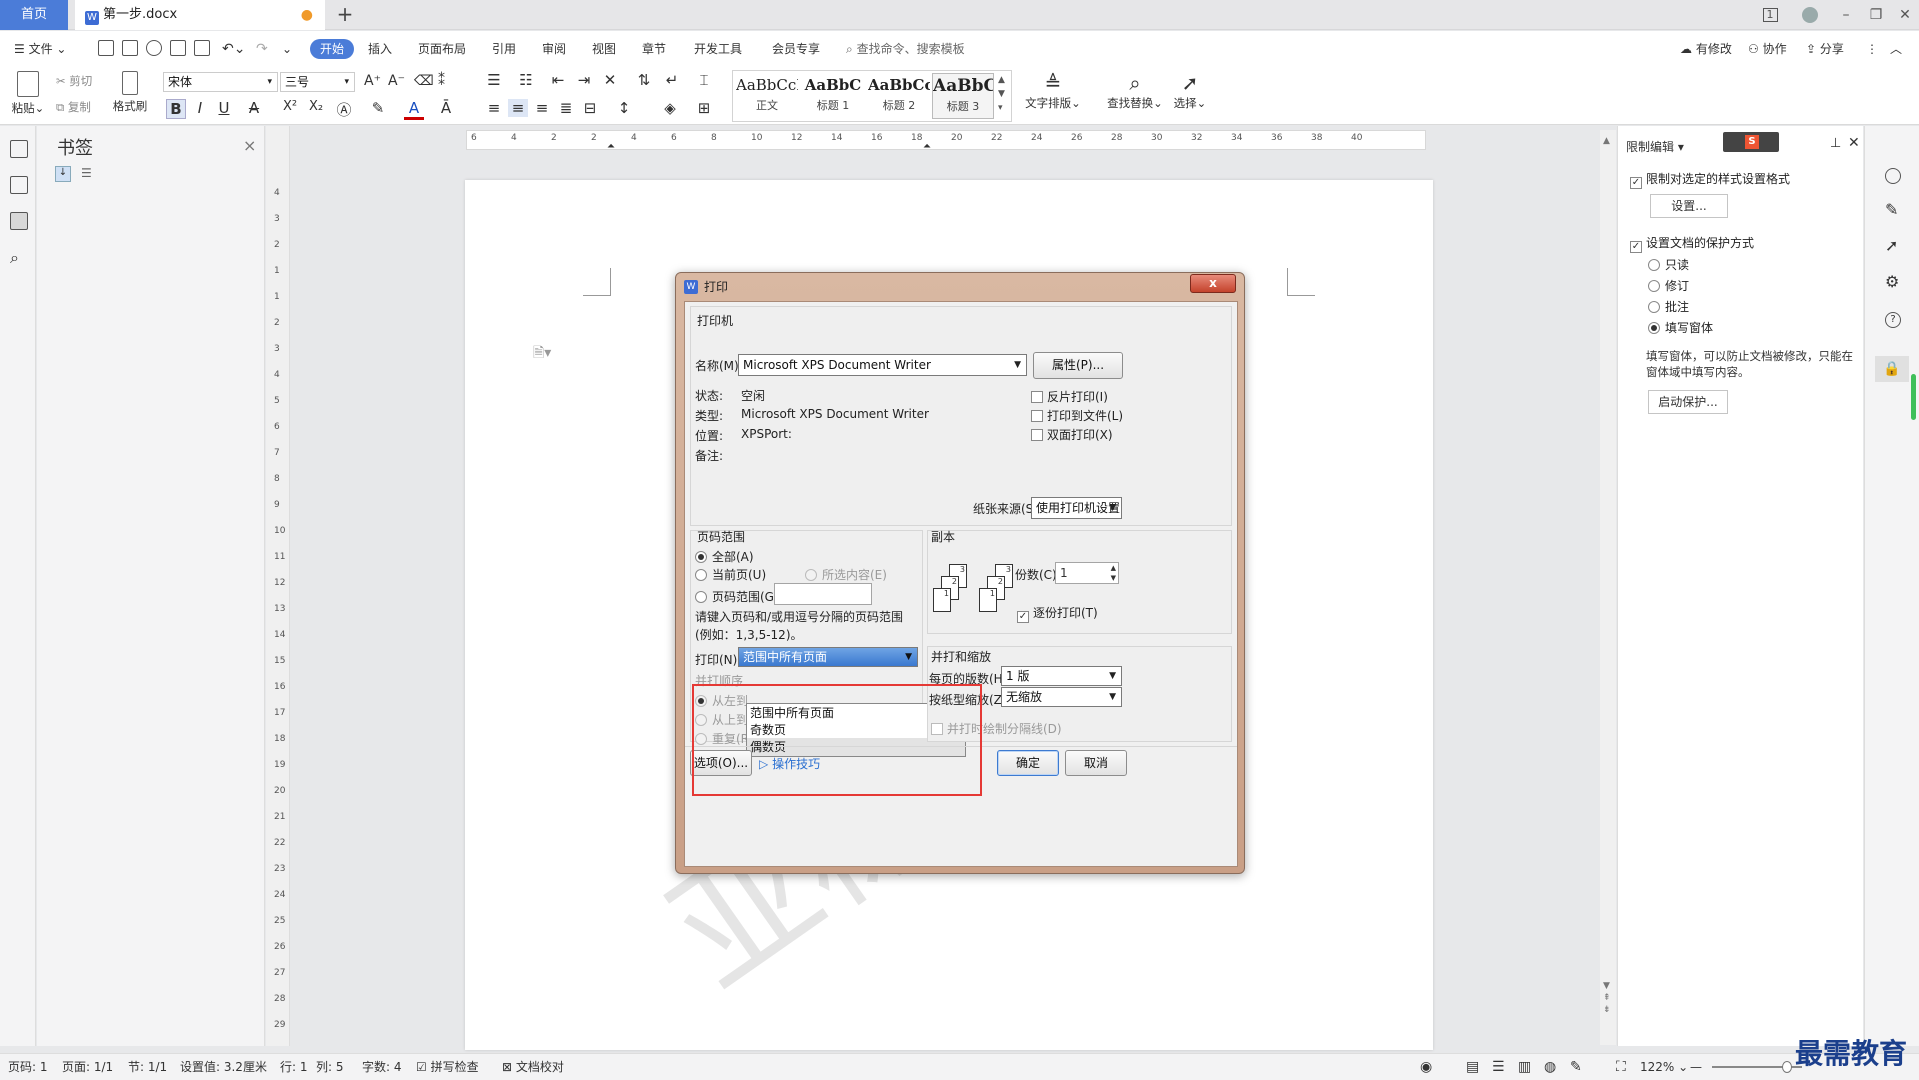 The height and width of the screenshot is (1080, 1919). Describe the element at coordinates (332, 49) in the screenshot. I see `menu-start: 开始` at that location.